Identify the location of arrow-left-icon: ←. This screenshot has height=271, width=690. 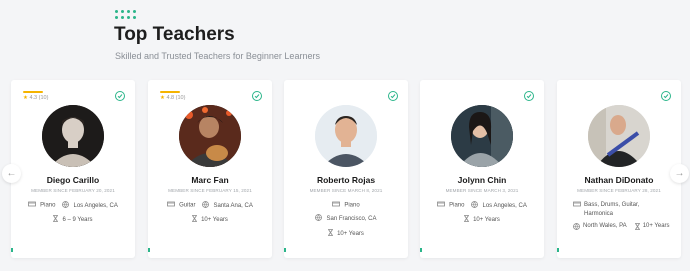
(11, 173).